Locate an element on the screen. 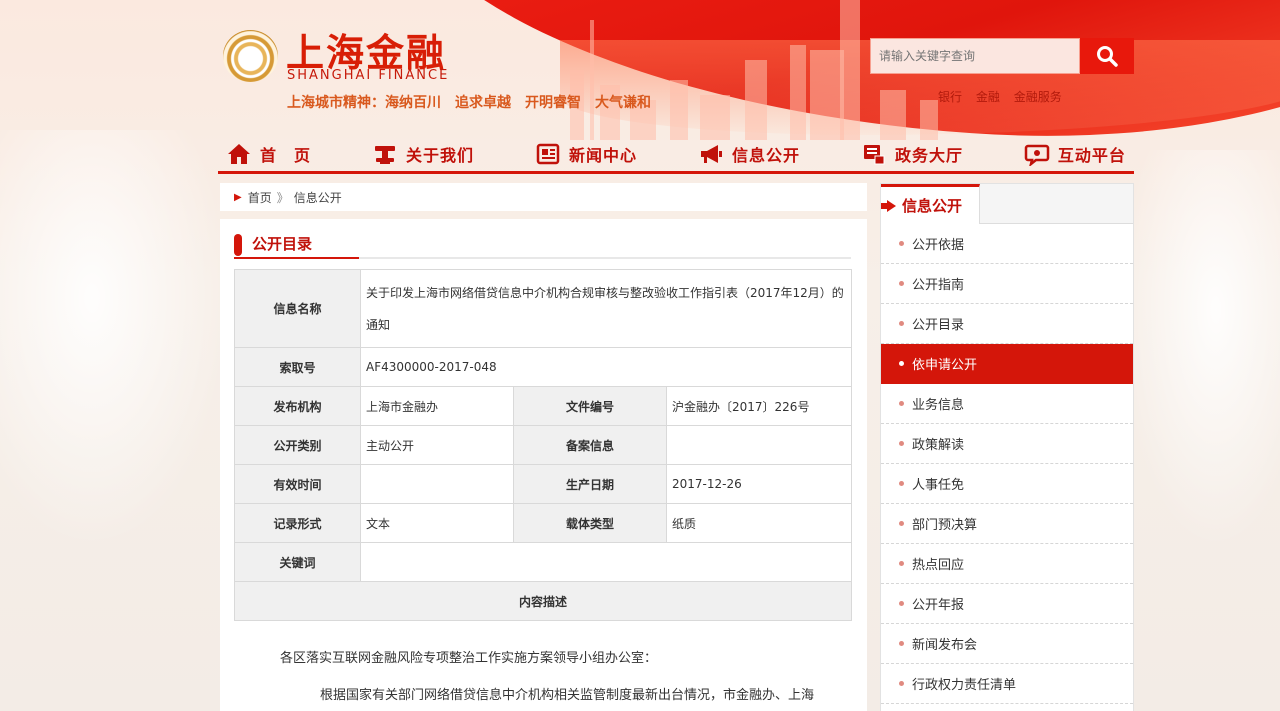 This screenshot has height=711, width=1280. publisher-label: 发布机构 is located at coordinates (297, 406).